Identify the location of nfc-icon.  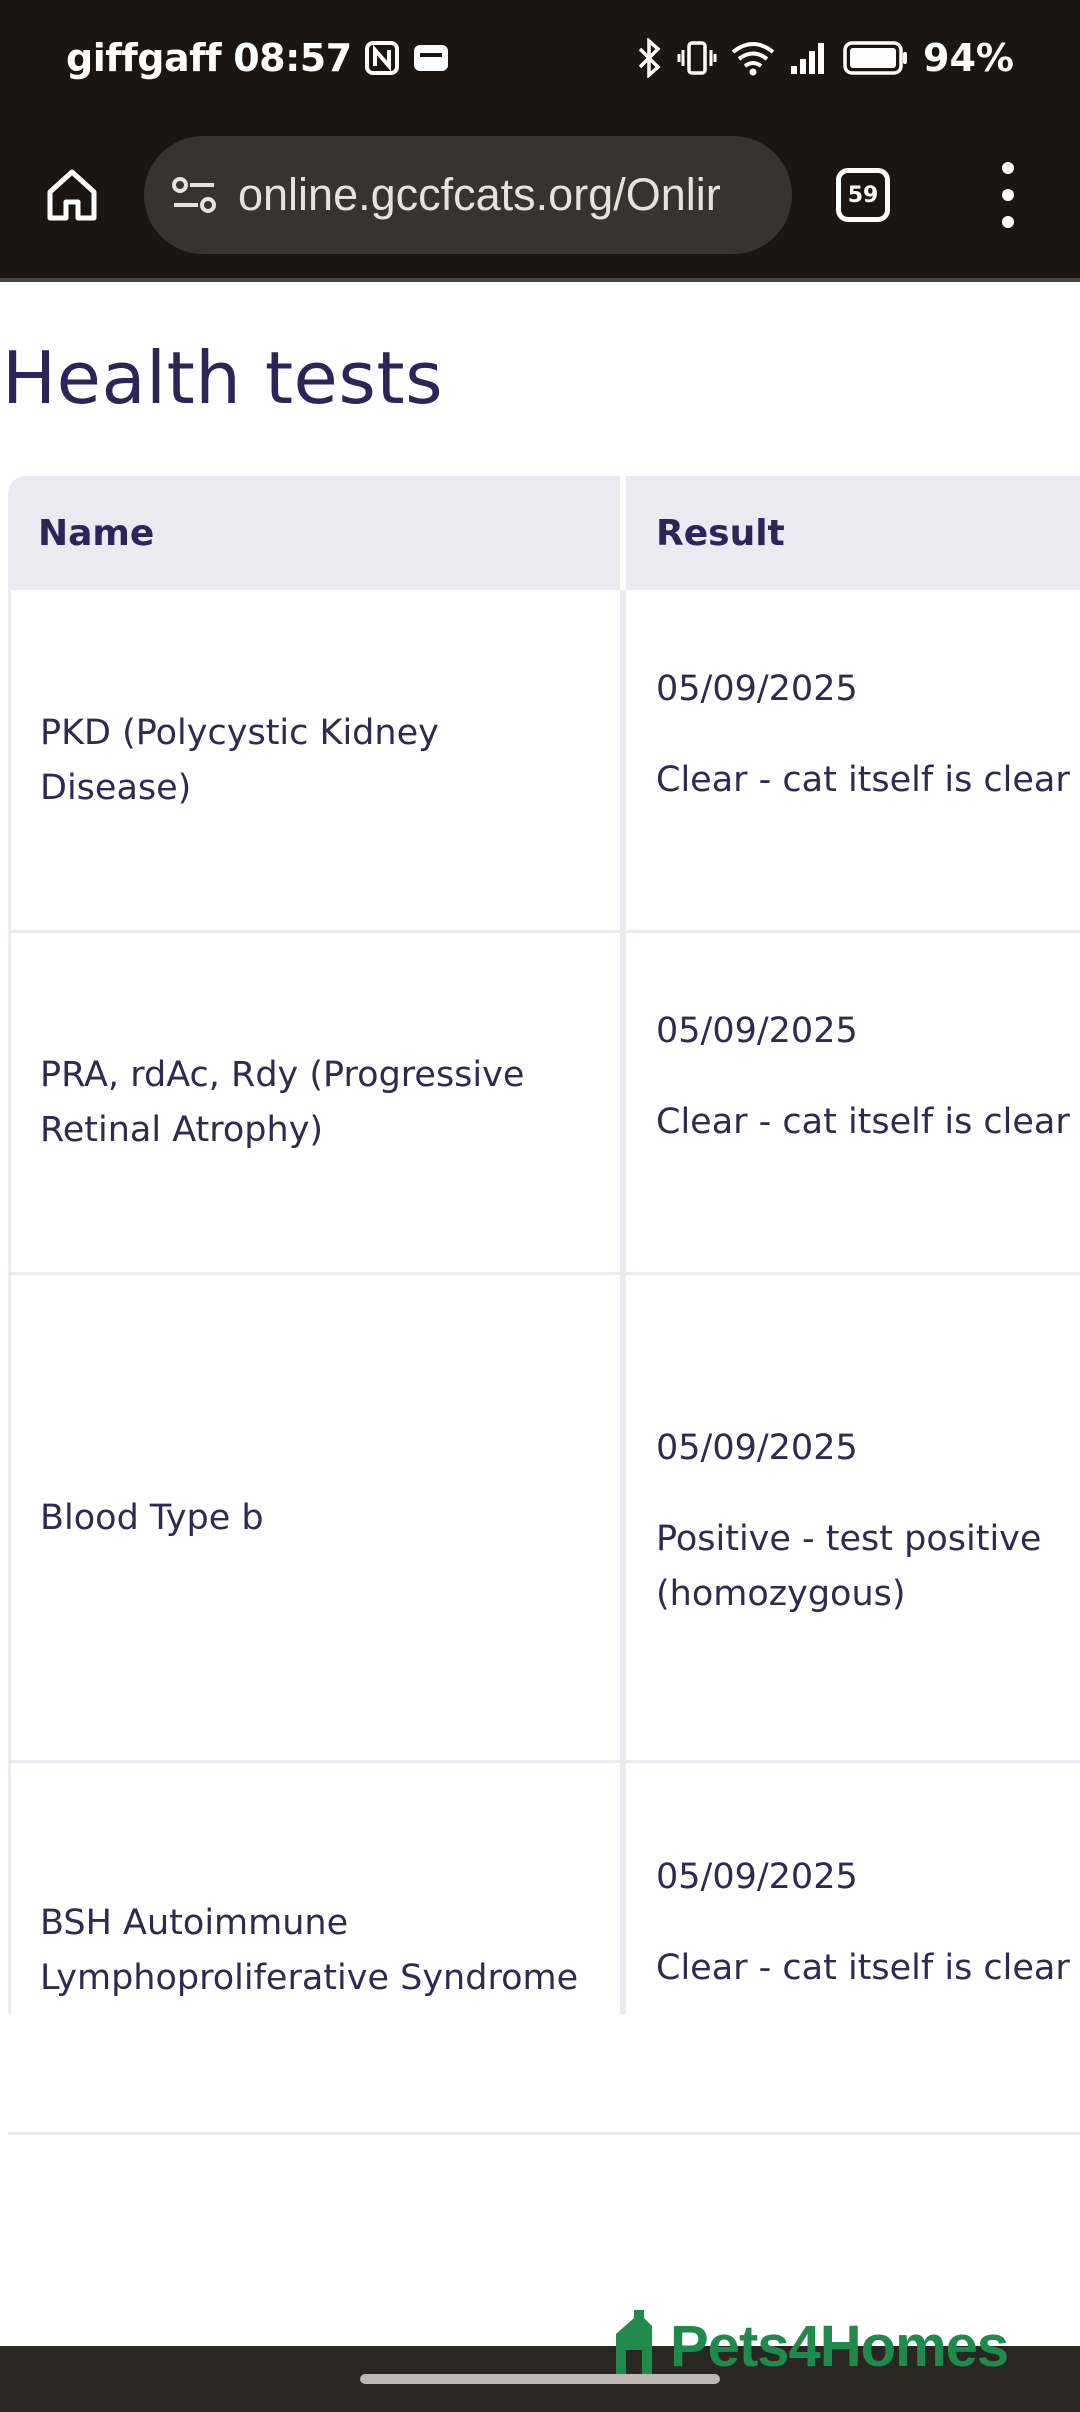
(382, 58).